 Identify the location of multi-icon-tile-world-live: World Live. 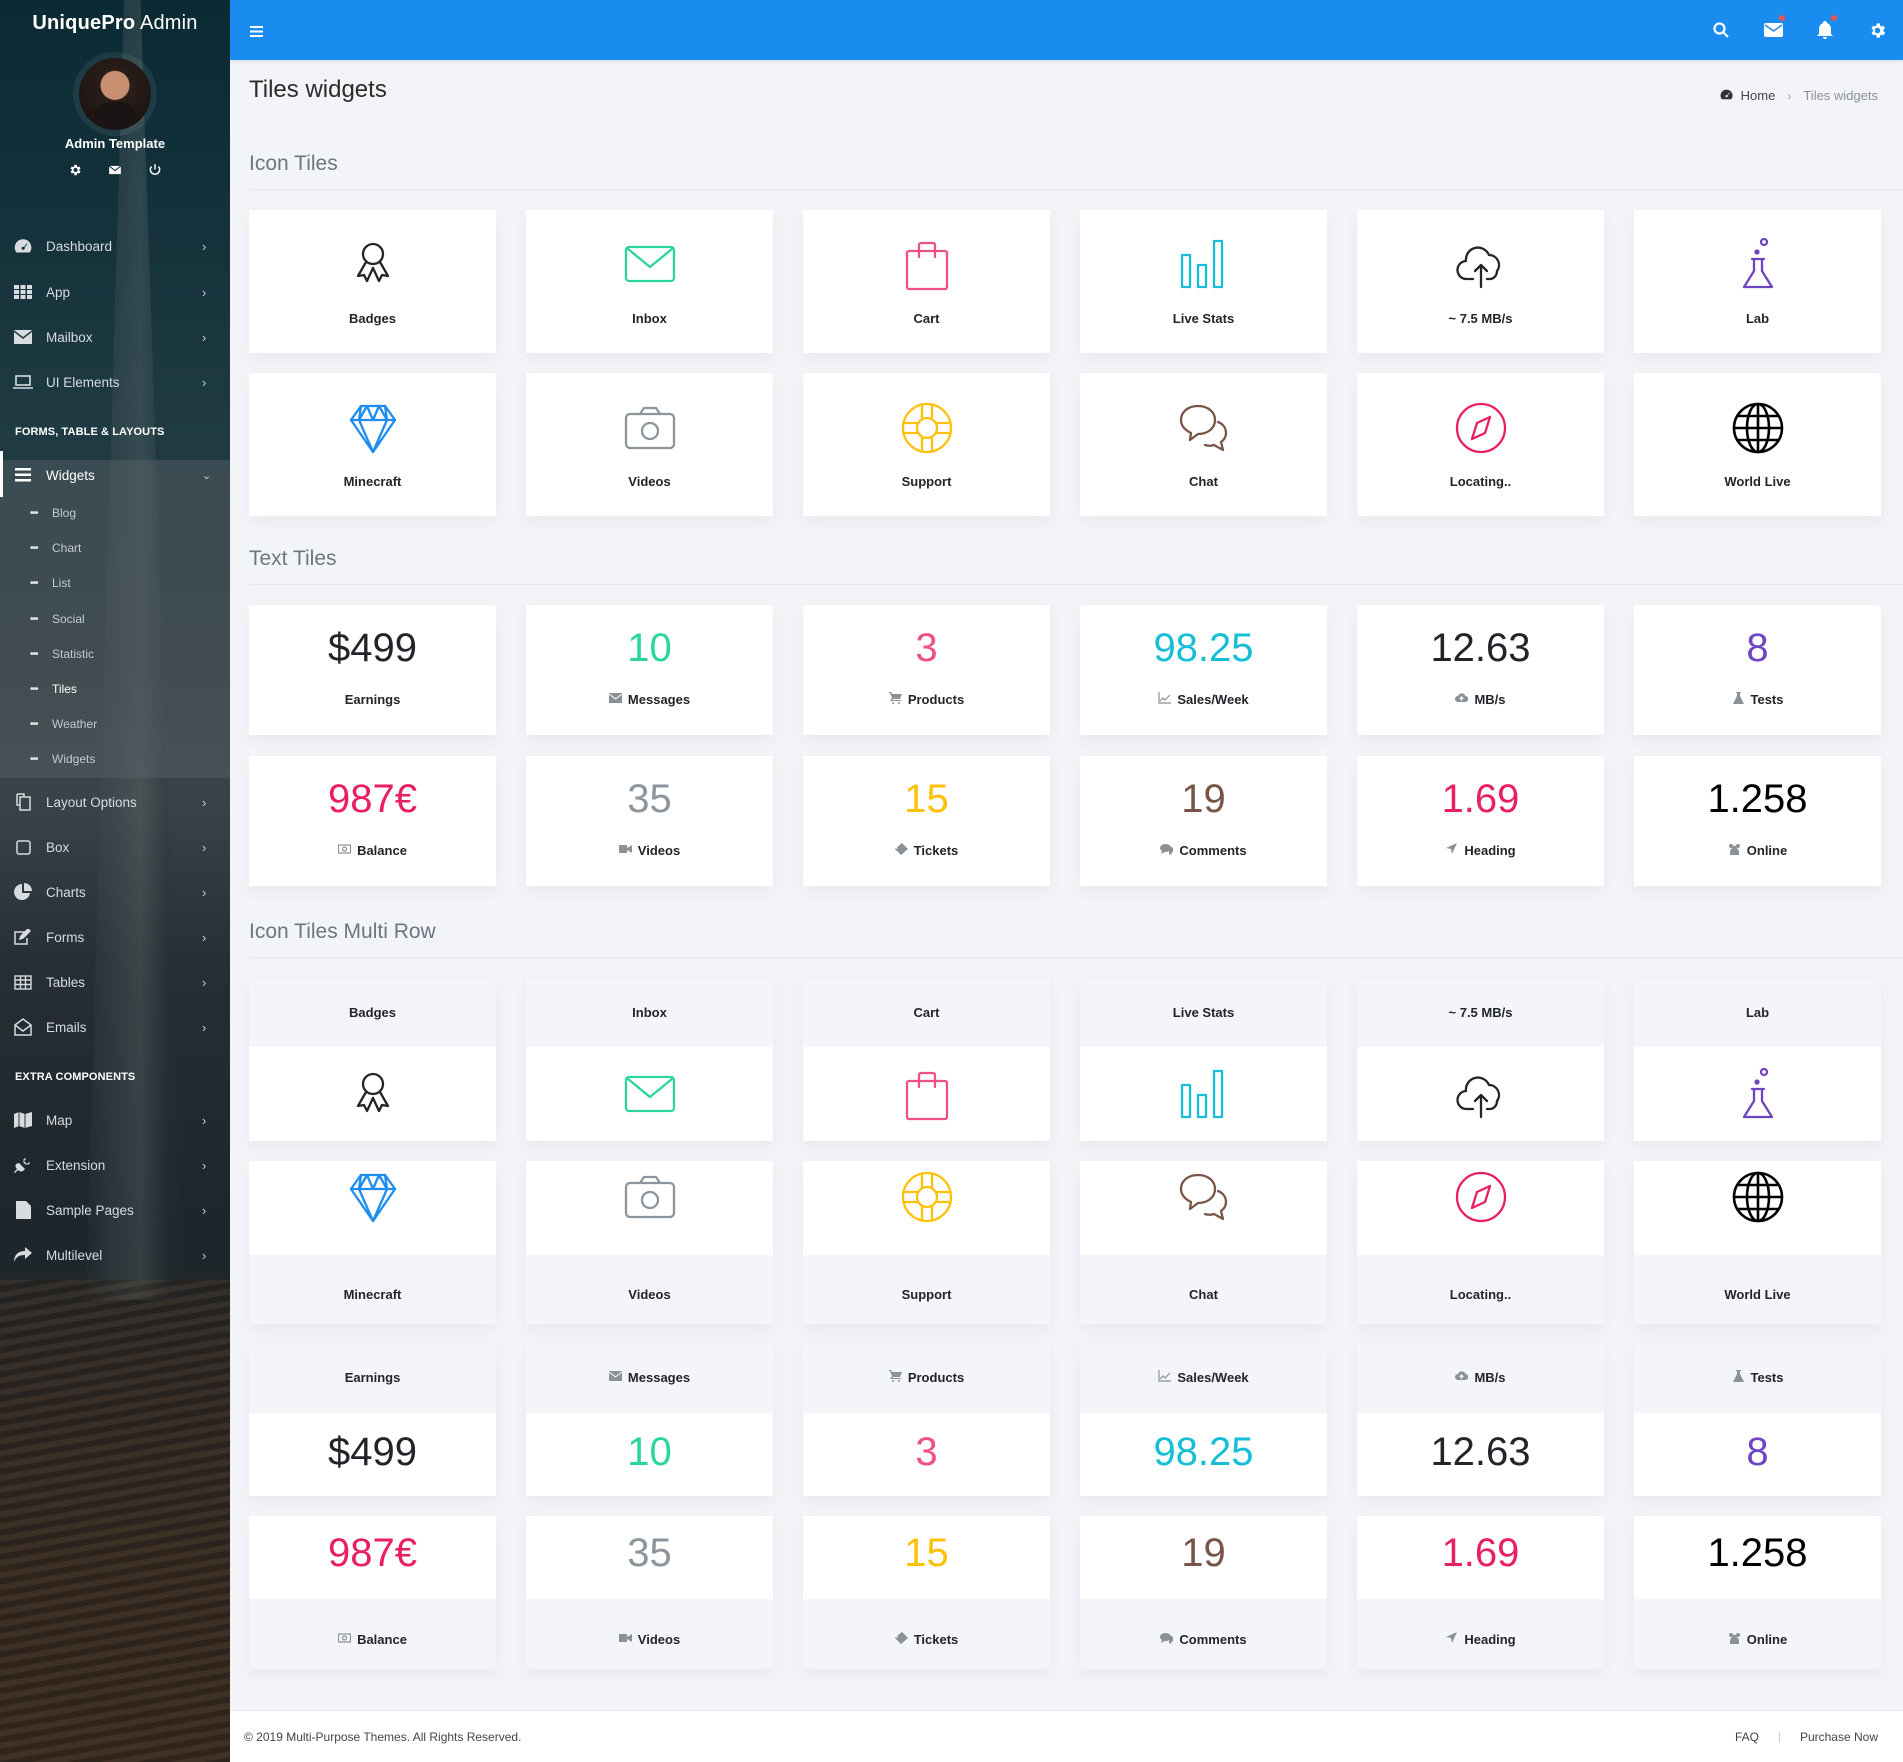
(1757, 1242).